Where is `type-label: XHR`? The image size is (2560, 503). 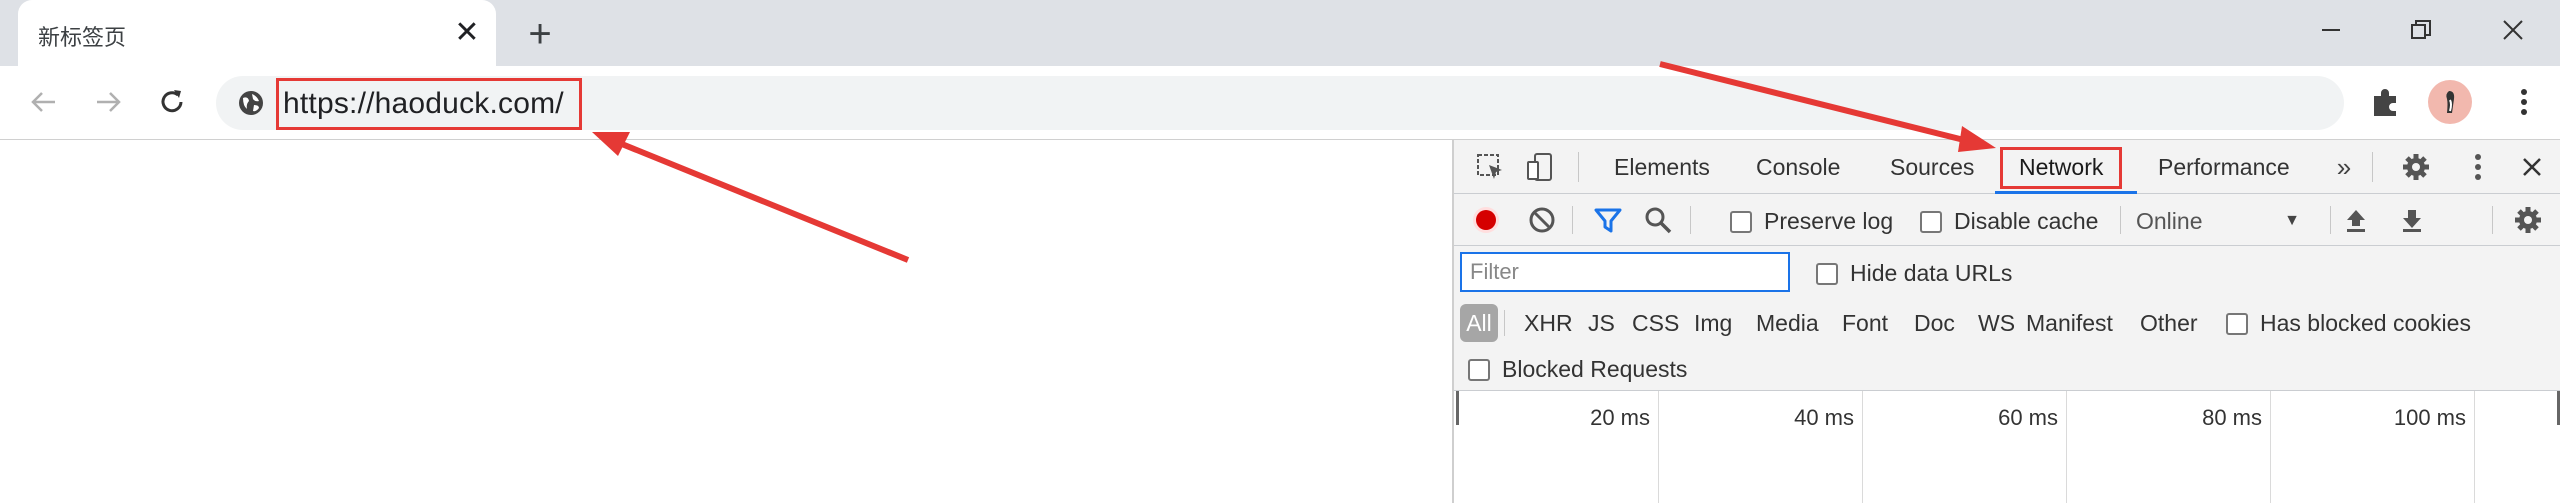 type-label: XHR is located at coordinates (1548, 322).